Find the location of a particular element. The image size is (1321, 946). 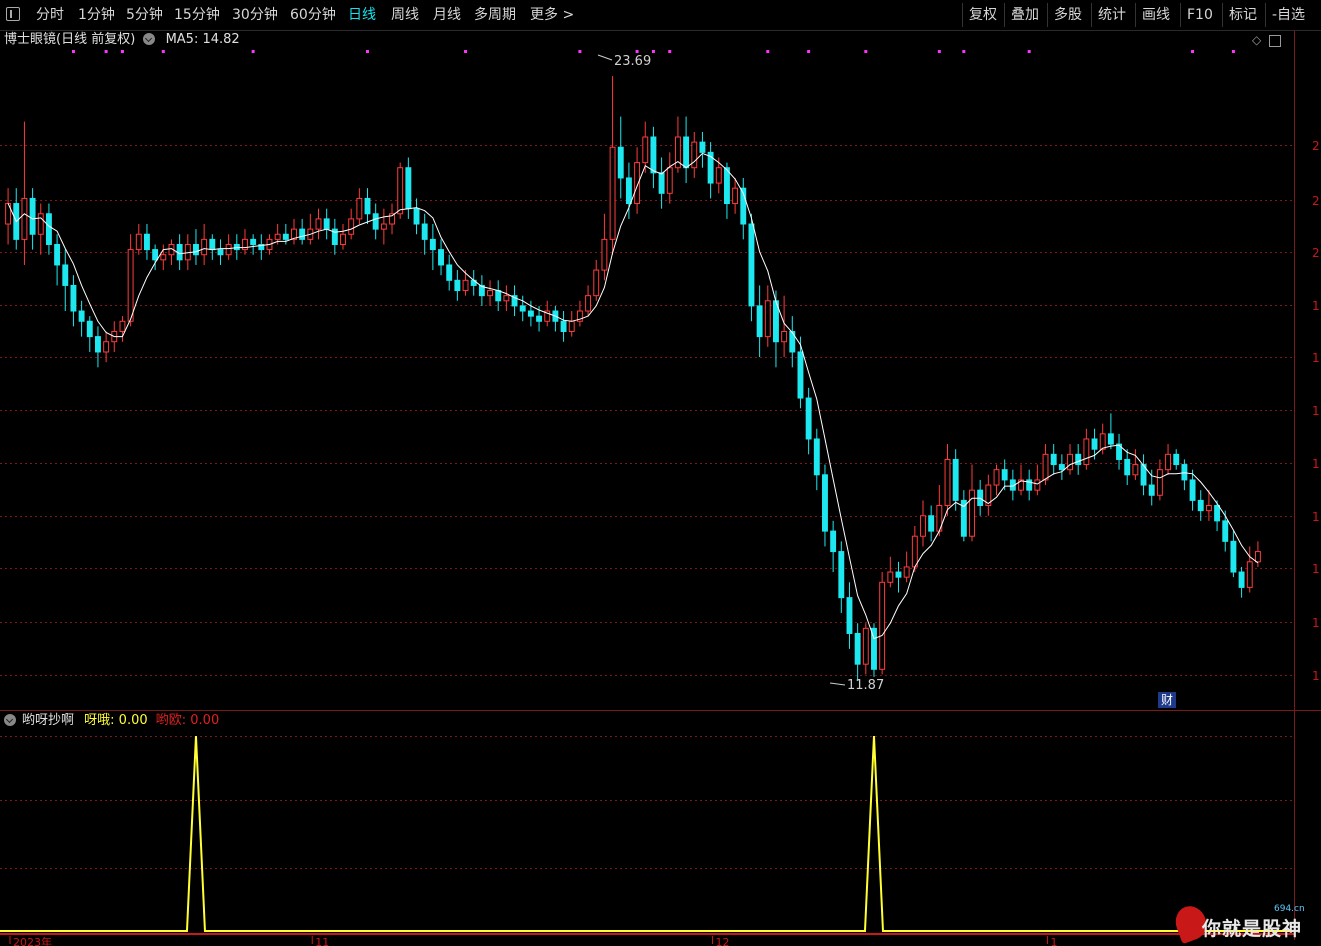

mark-button: 标记 is located at coordinates (1242, 15).